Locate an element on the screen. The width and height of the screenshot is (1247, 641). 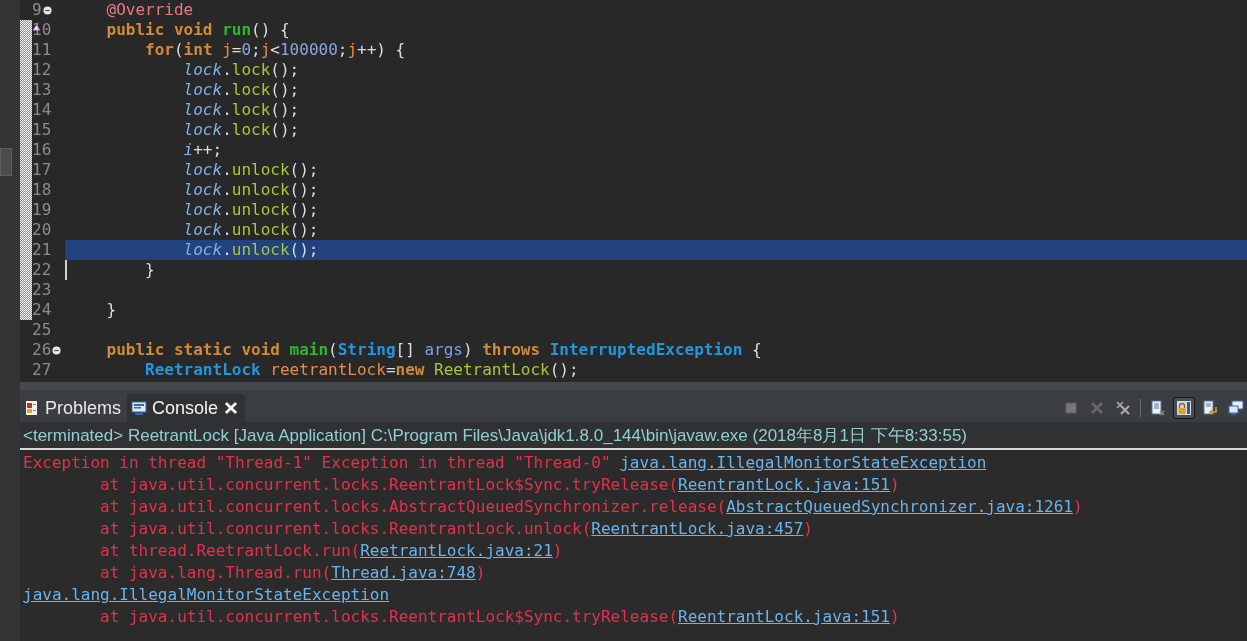
line-number: 27 is located at coordinates (42, 370).